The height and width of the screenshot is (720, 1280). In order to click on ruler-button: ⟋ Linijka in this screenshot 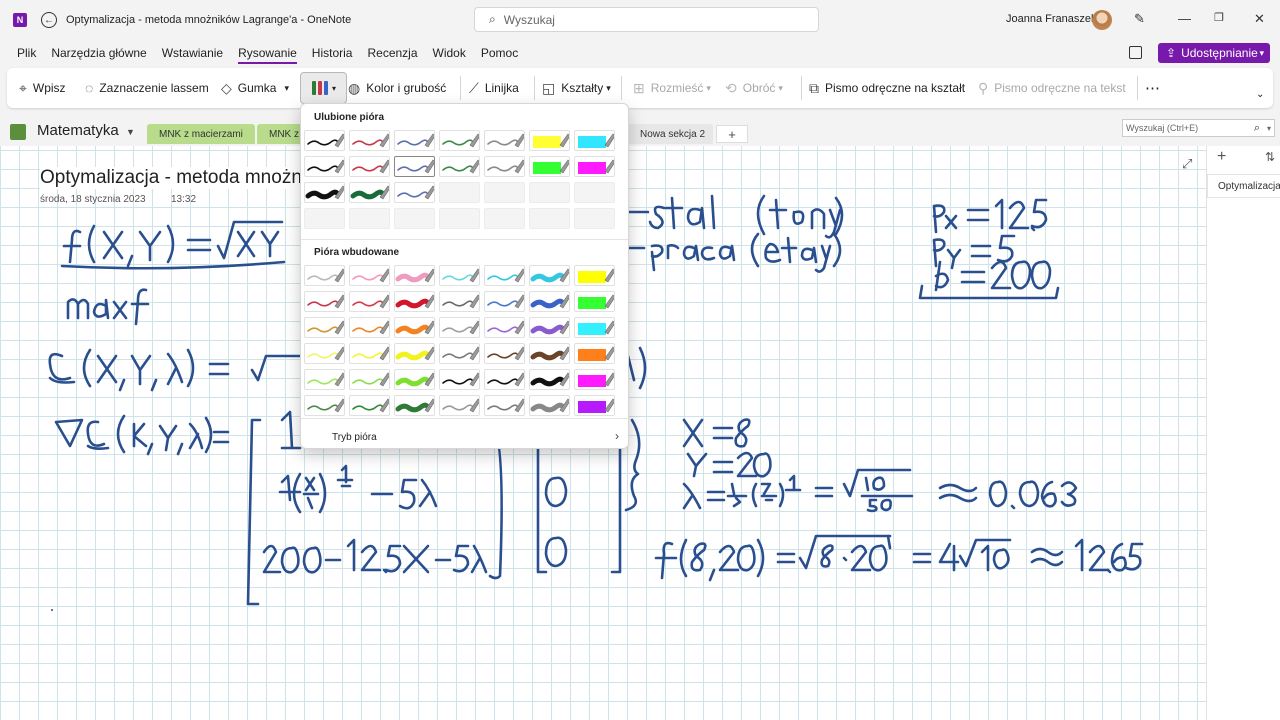, I will do `click(494, 88)`.